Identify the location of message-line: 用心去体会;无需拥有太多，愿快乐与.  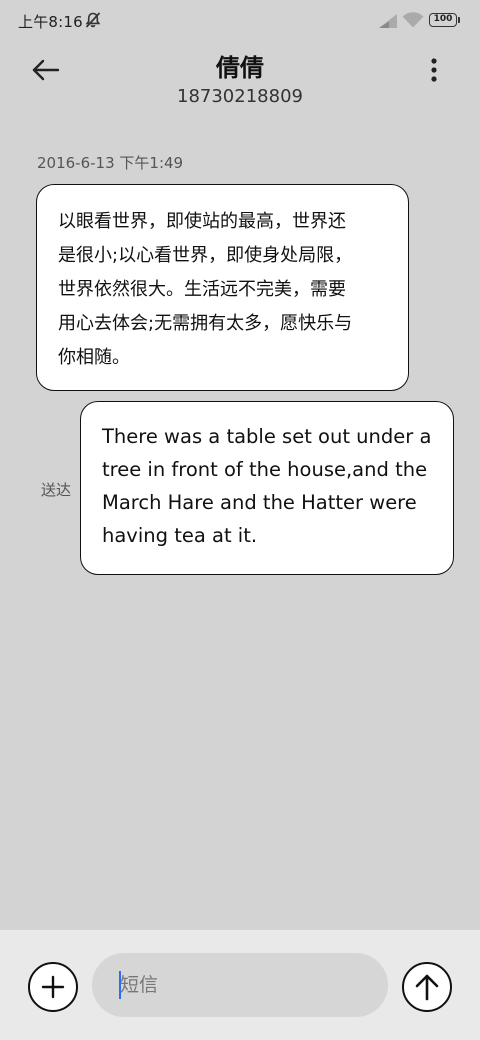
(205, 323).